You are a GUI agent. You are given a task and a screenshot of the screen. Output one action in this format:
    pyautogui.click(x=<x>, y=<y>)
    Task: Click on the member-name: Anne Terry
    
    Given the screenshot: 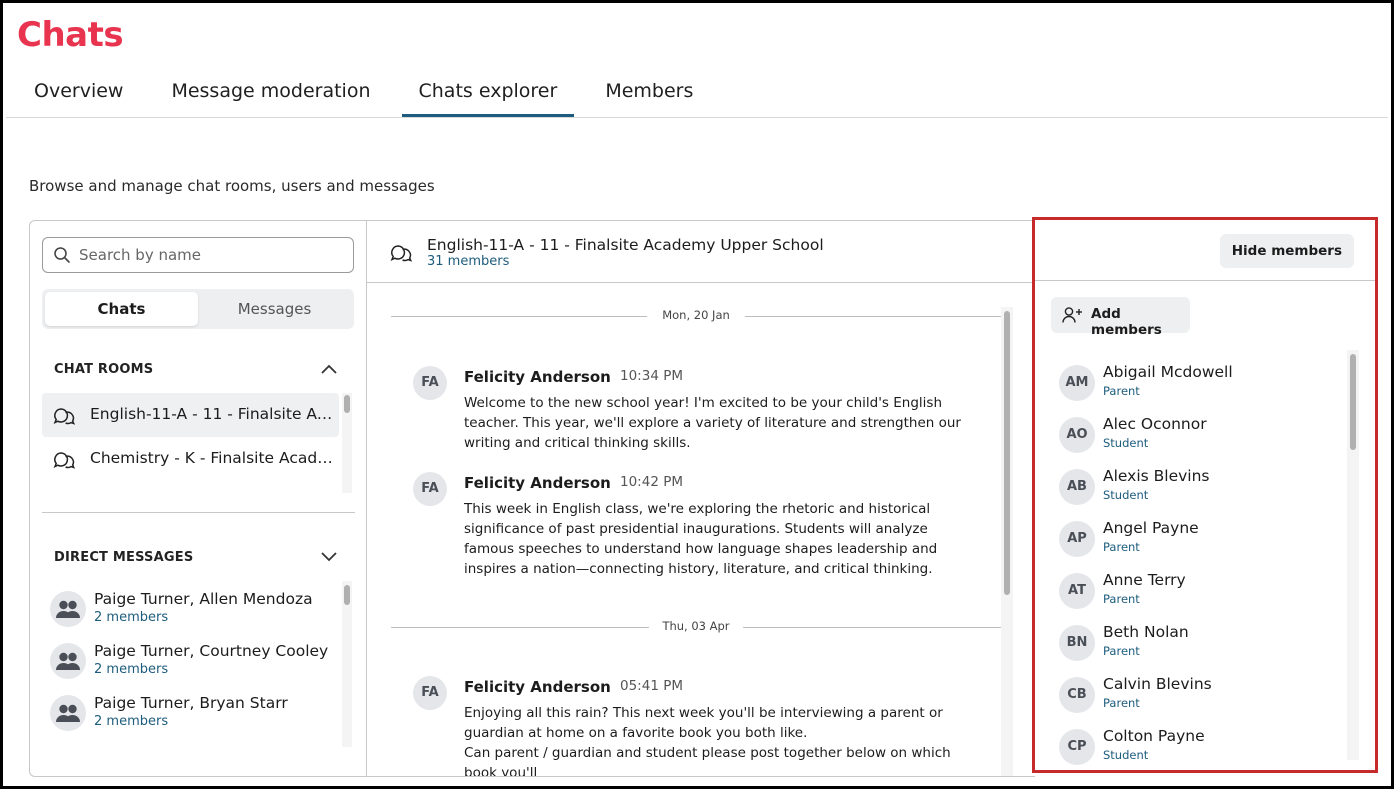 What is the action you would take?
    pyautogui.click(x=1144, y=580)
    